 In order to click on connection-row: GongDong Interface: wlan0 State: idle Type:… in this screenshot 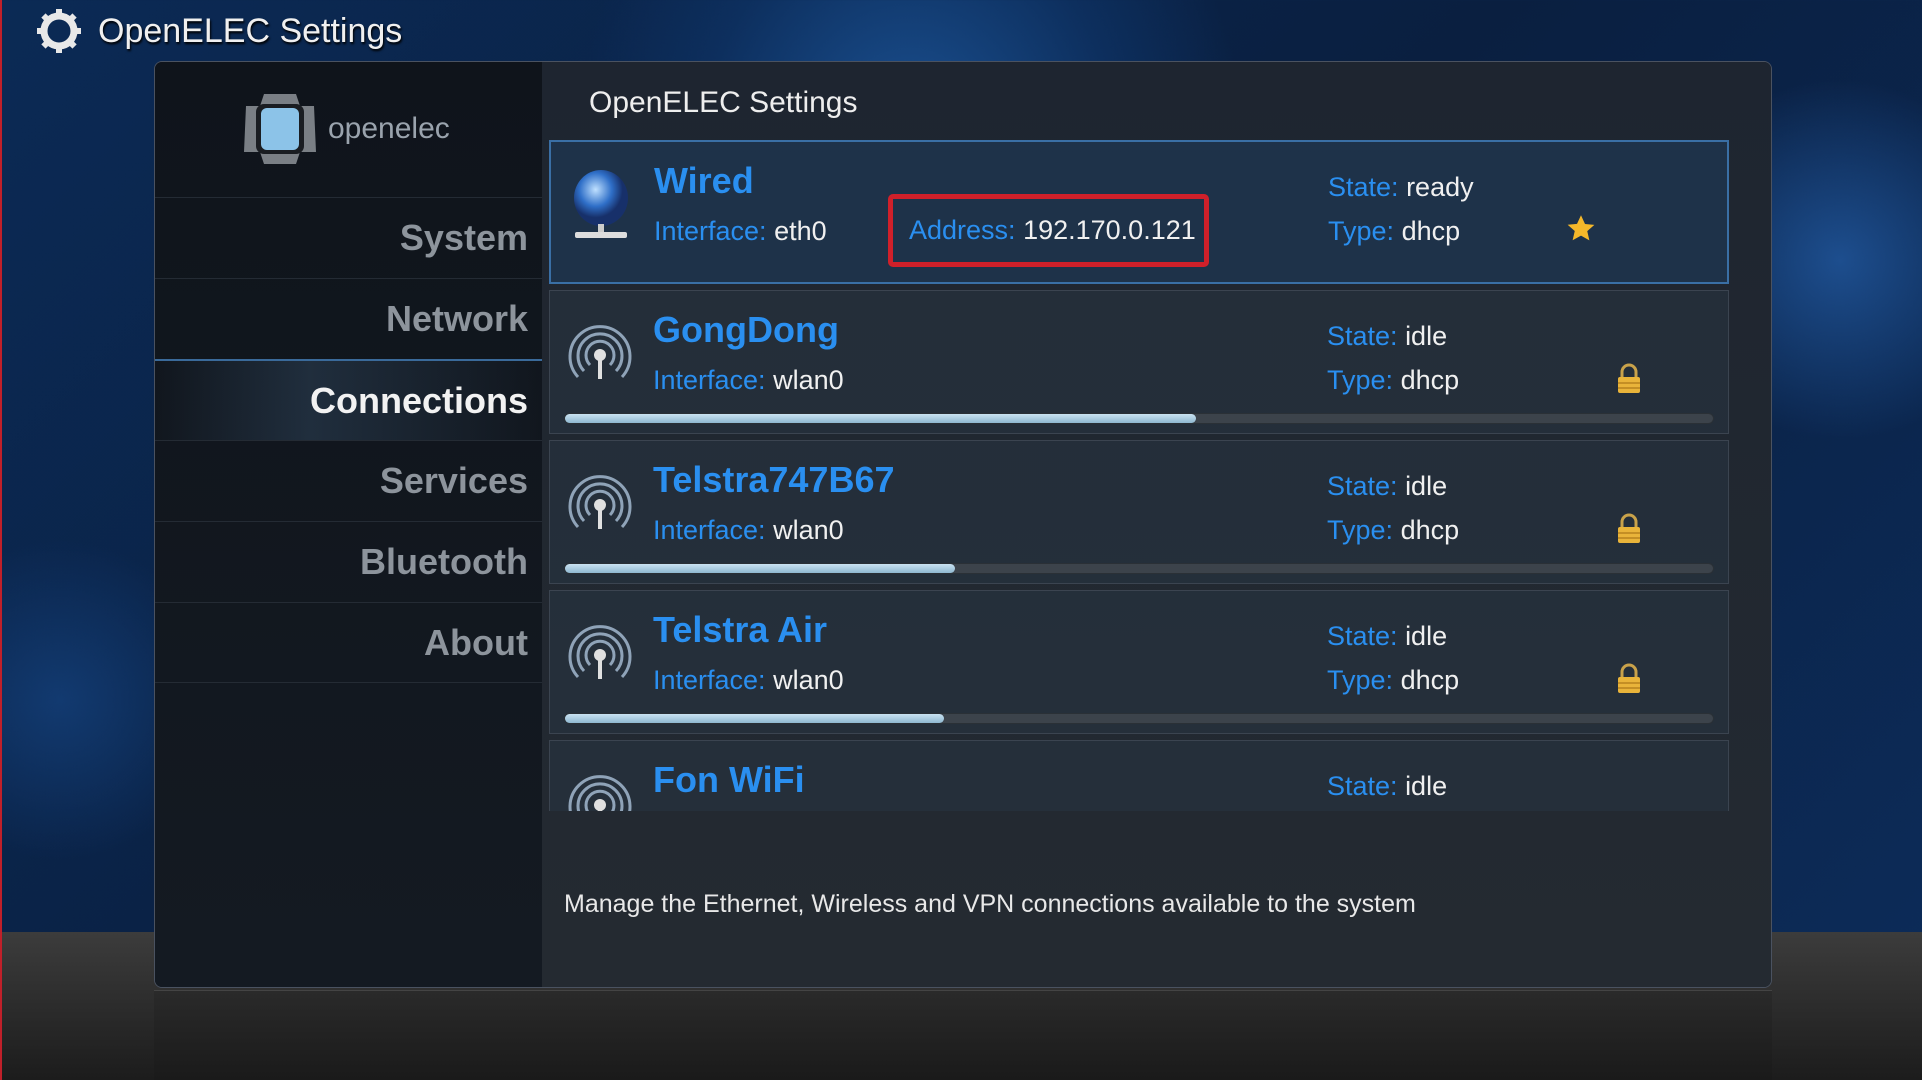, I will do `click(1139, 362)`.